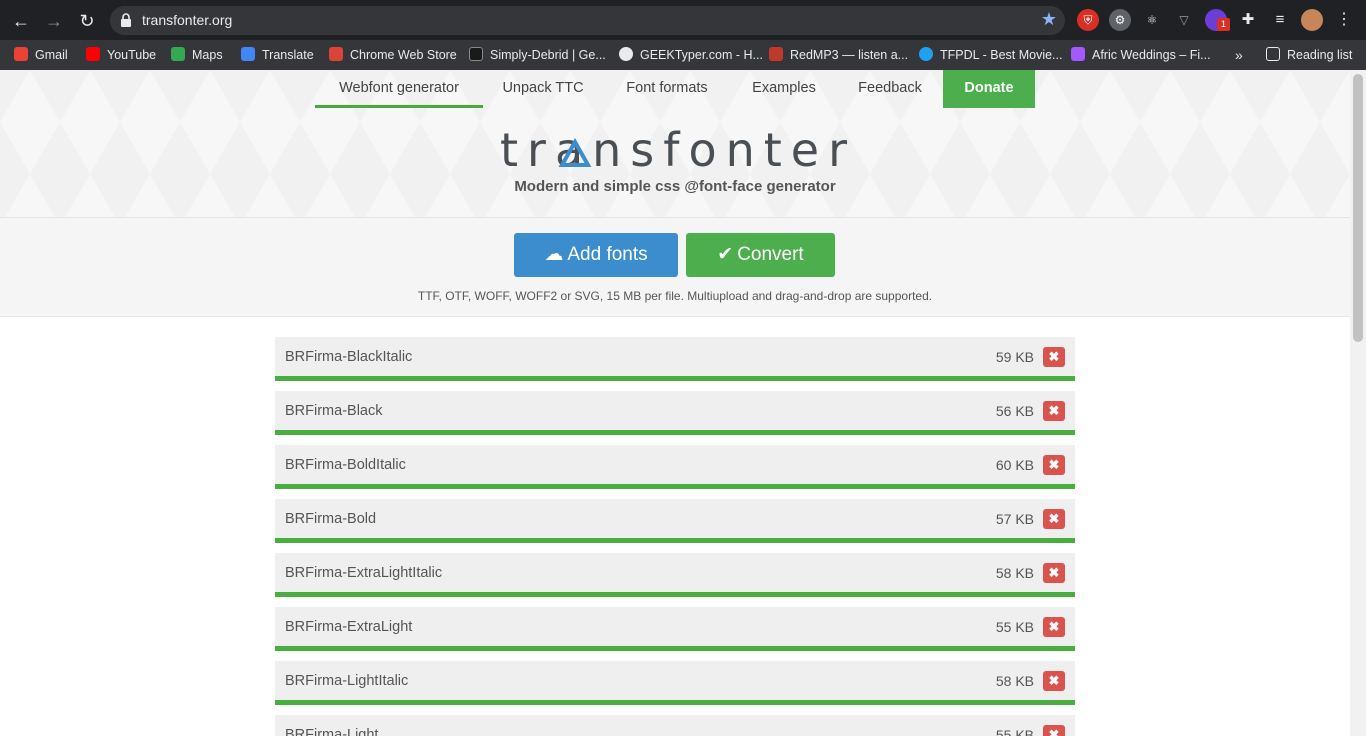 The height and width of the screenshot is (736, 1366). I want to click on bookmark-gmail: Gmail, so click(41, 55).